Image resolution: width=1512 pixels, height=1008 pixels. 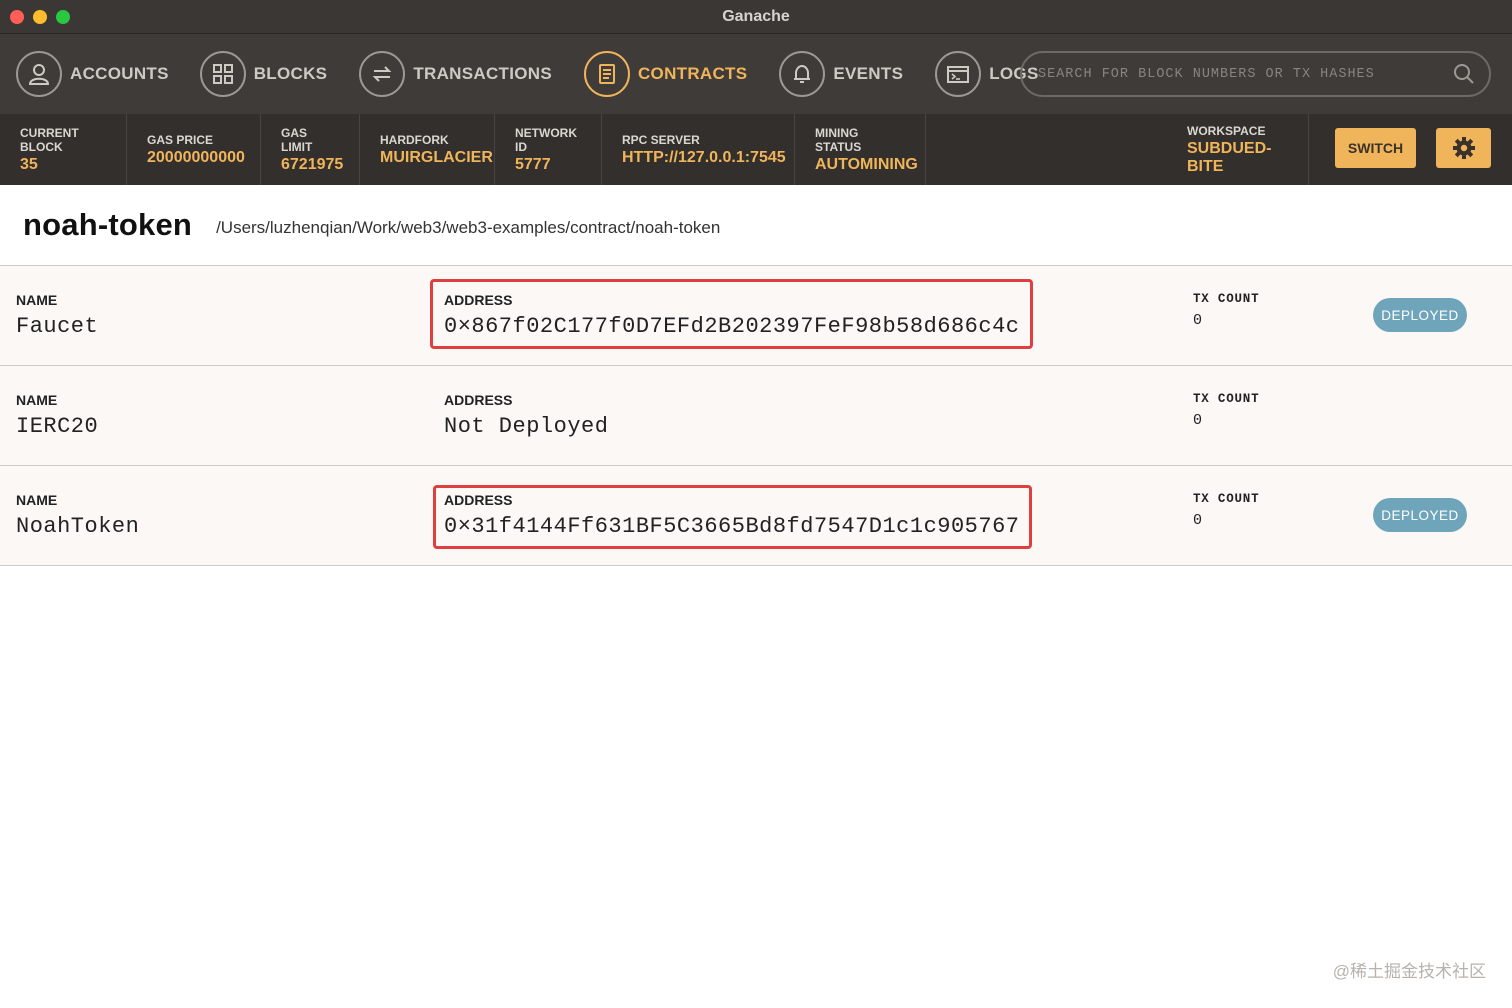 I want to click on user-icon, so click(x=39, y=74).